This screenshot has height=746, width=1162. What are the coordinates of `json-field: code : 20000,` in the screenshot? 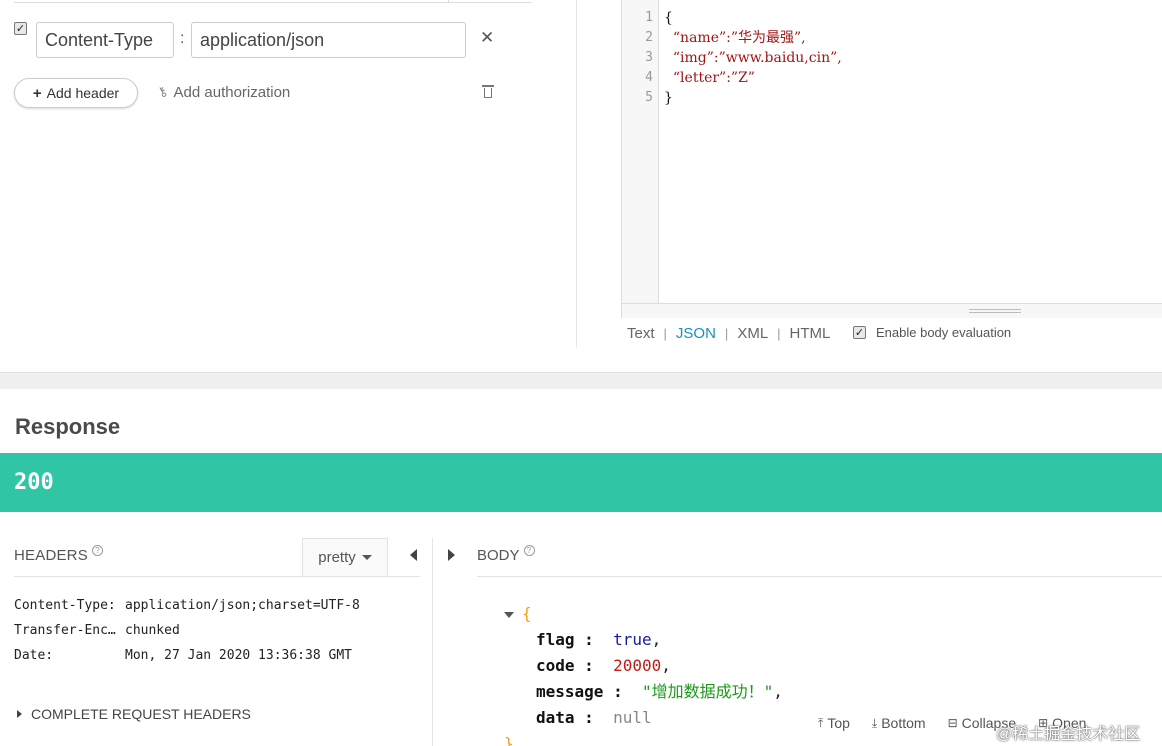 It's located at (603, 665).